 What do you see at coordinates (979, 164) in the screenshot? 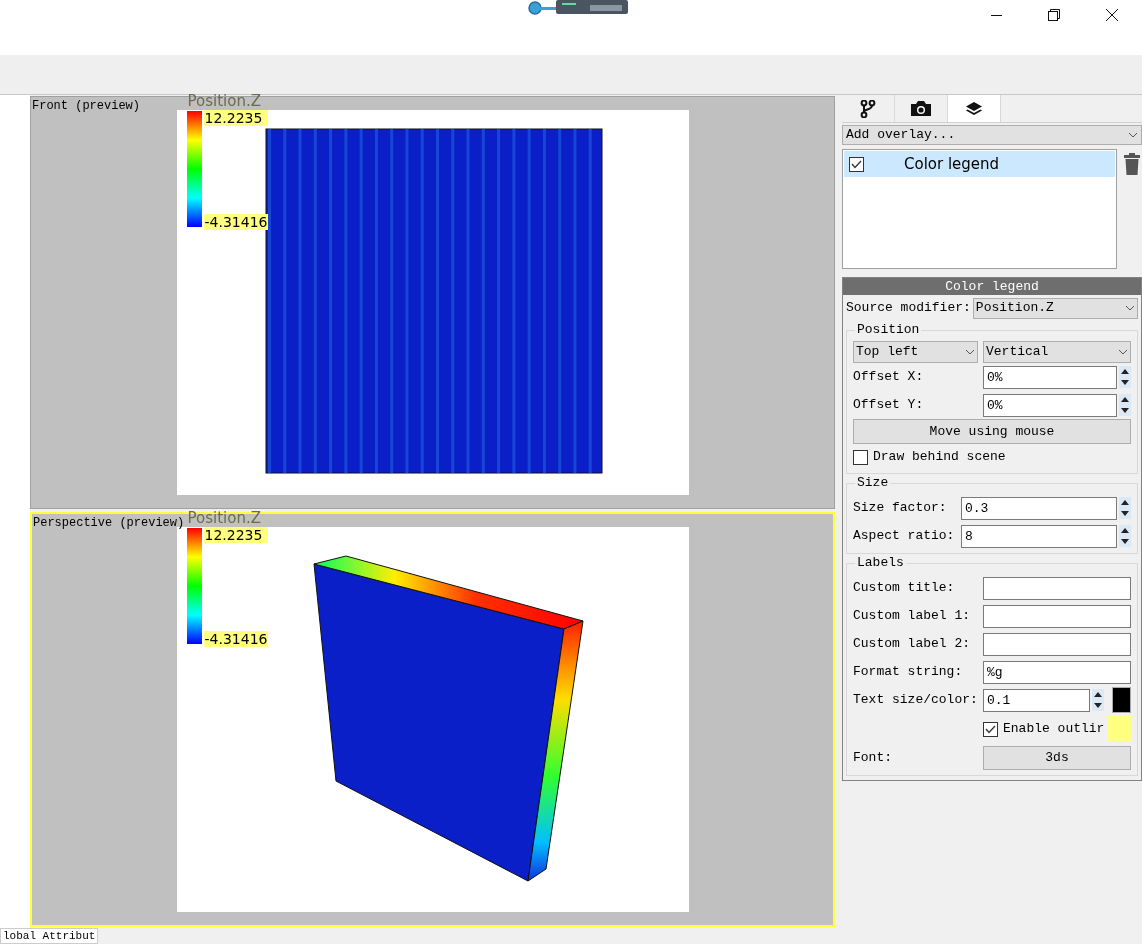
I see `overlay-list-item: Color legend` at bounding box center [979, 164].